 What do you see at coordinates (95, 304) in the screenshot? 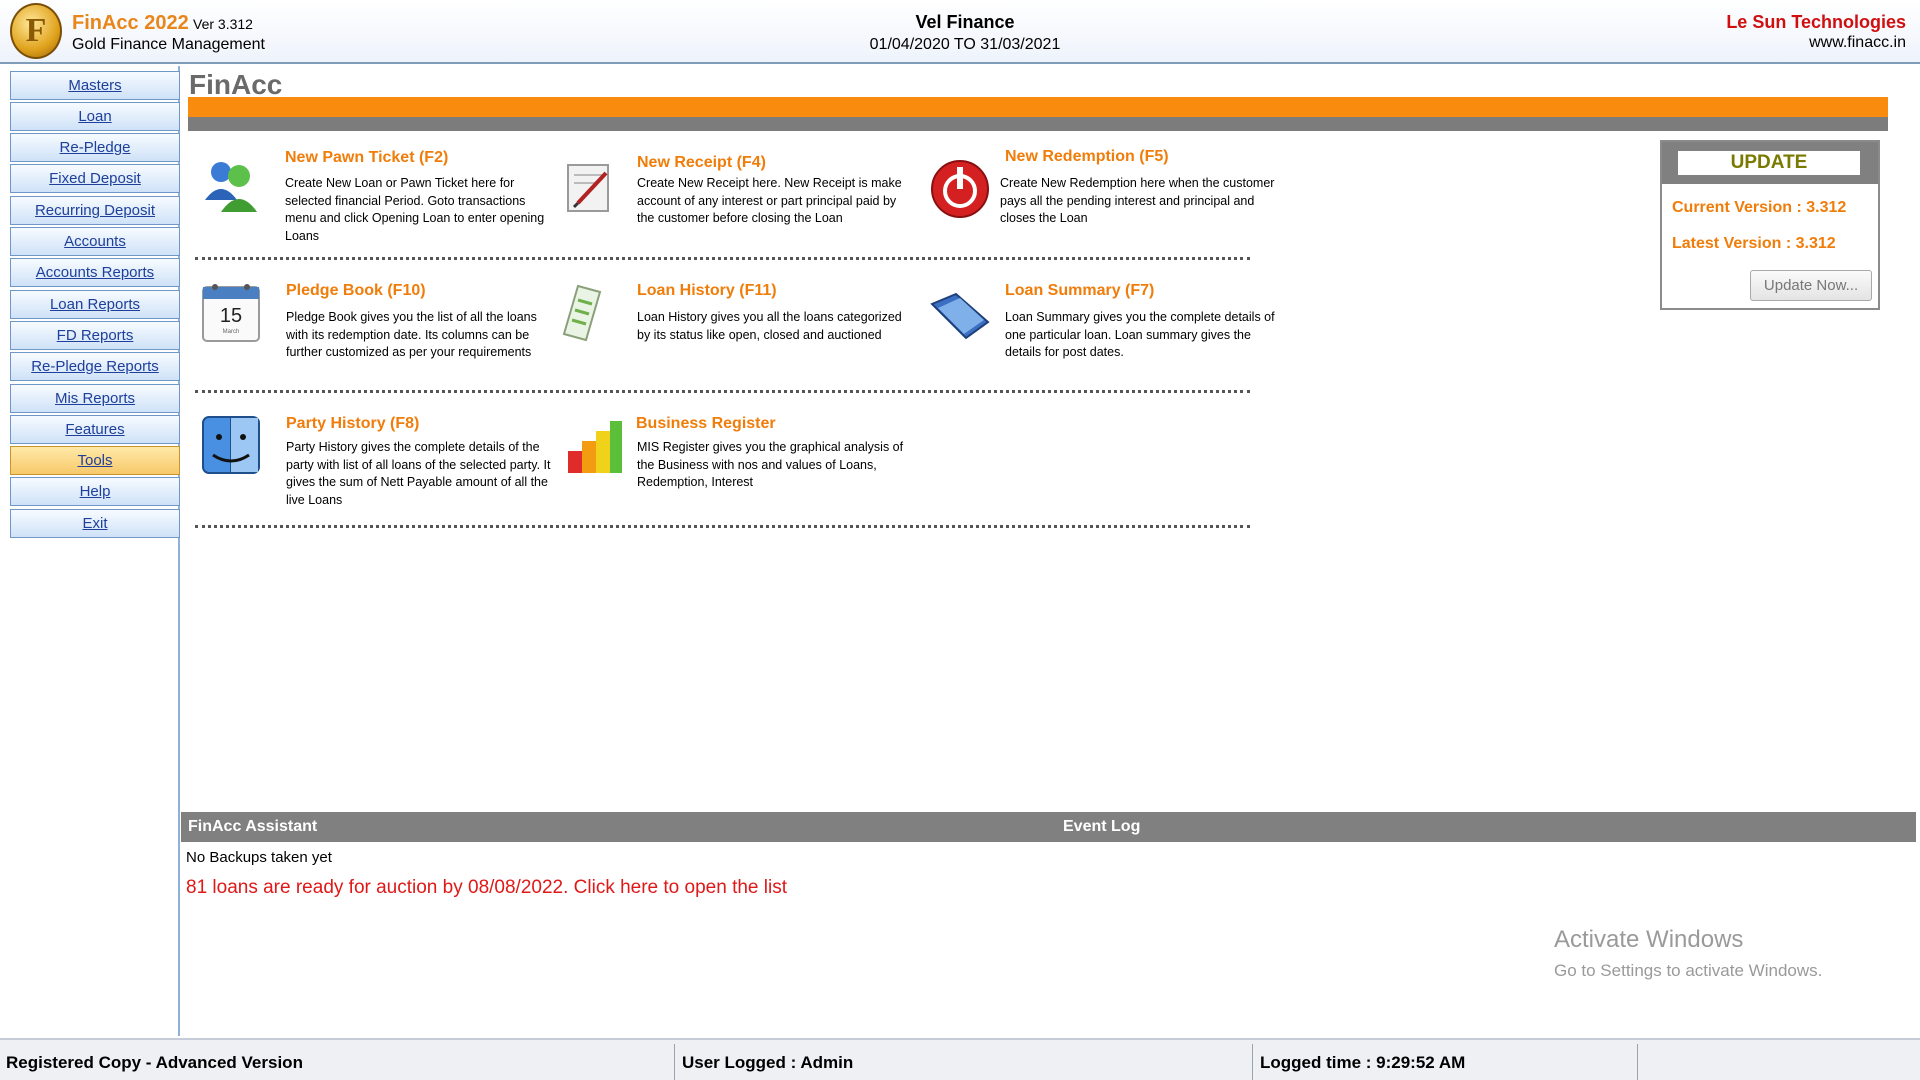
I see `sidebar-item-loan-reports: Loan Reports` at bounding box center [95, 304].